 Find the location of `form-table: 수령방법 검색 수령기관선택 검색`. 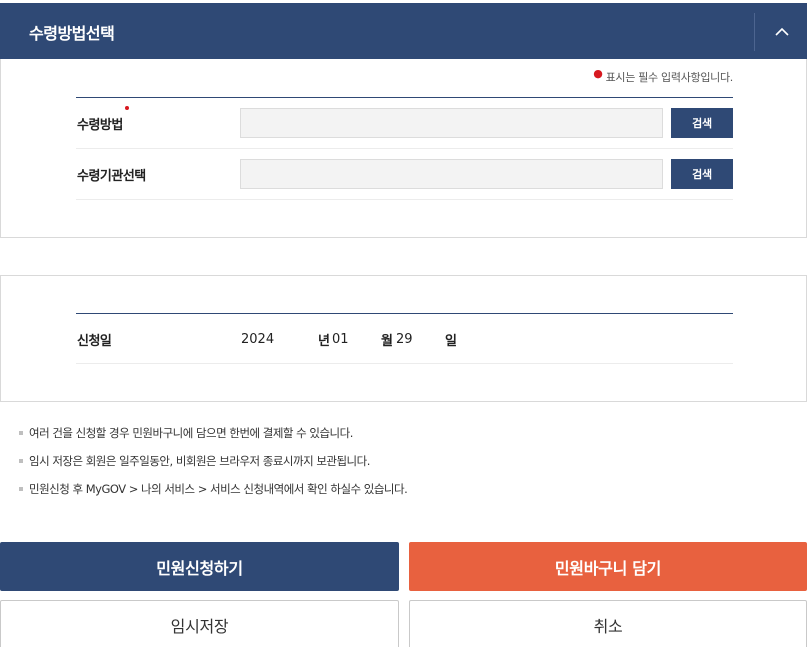

form-table: 수령방법 검색 수령기관선택 검색 is located at coordinates (404, 148).